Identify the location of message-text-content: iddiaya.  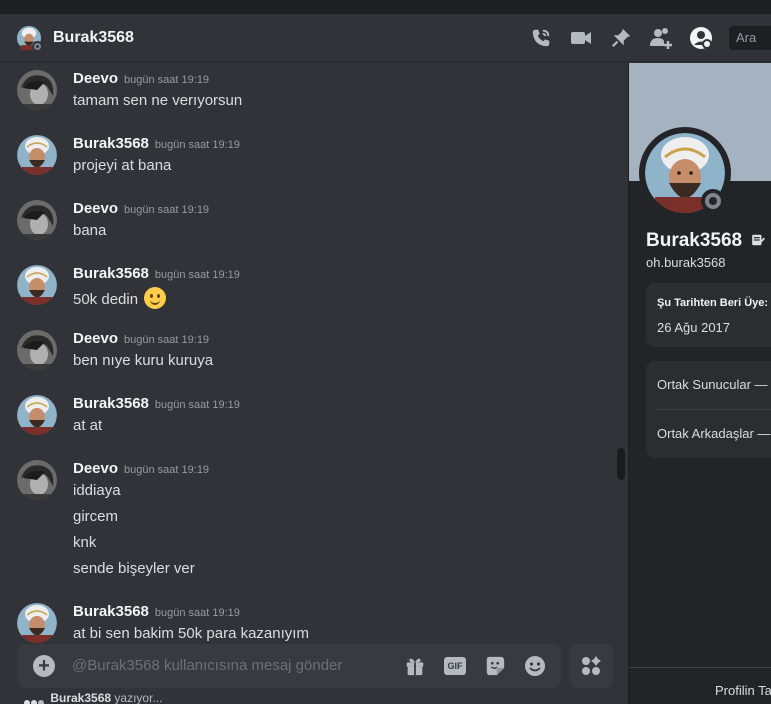
(97, 490).